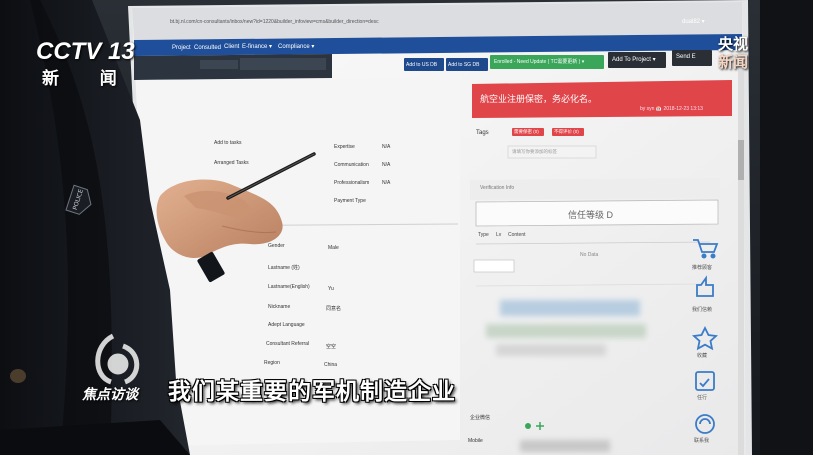  Describe the element at coordinates (534, 152) in the screenshot. I see `tag-input: 请填写你要添加的标签` at that location.